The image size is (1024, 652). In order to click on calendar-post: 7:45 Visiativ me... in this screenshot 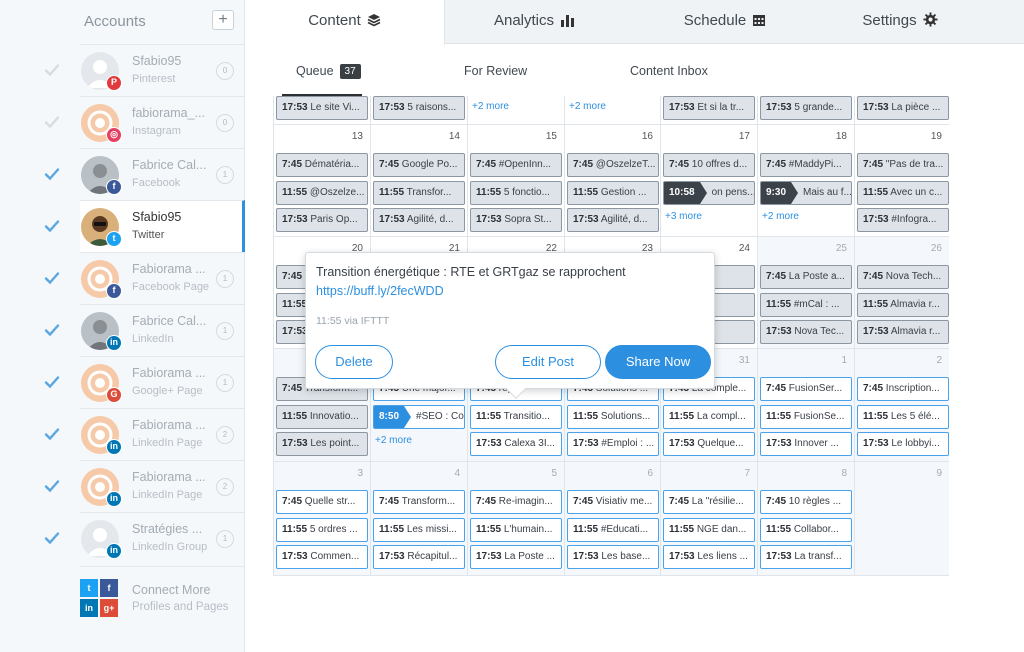, I will do `click(613, 502)`.